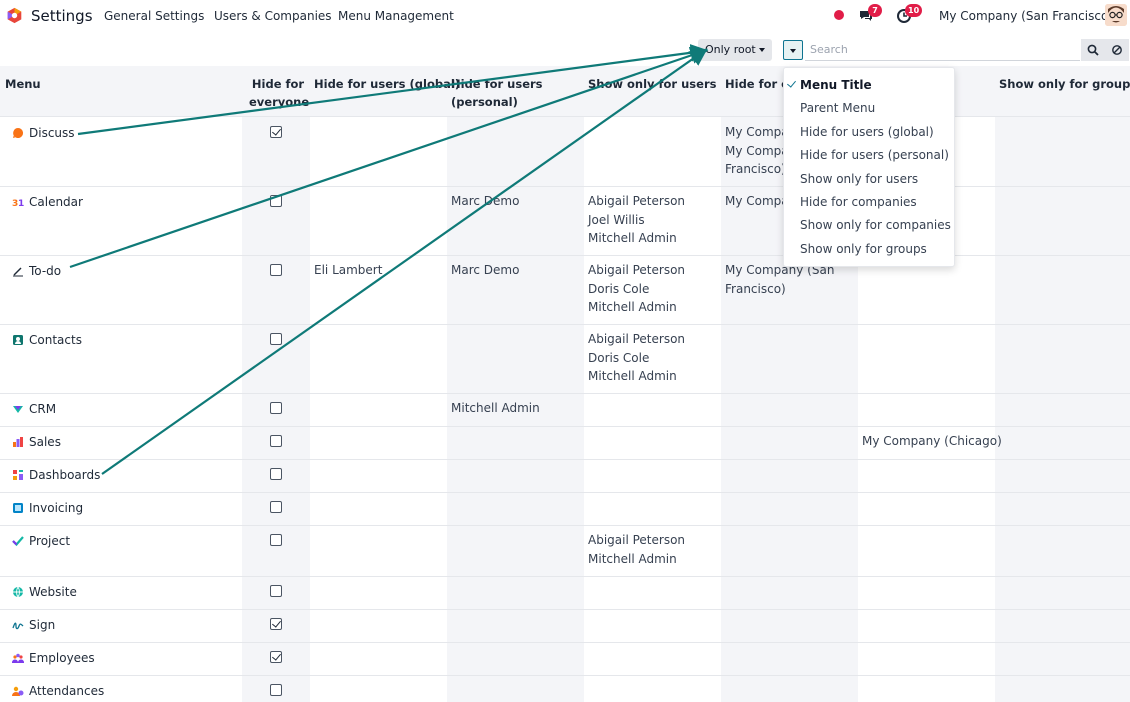  I want to click on menu-item-label: Calendar, so click(56, 202).